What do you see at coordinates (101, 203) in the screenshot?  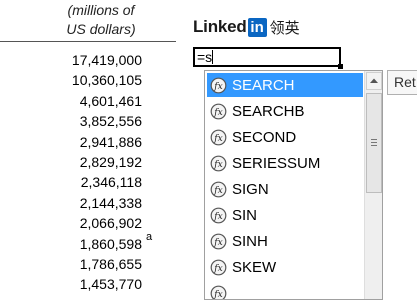 I see `value-cell: 2,144,338` at bounding box center [101, 203].